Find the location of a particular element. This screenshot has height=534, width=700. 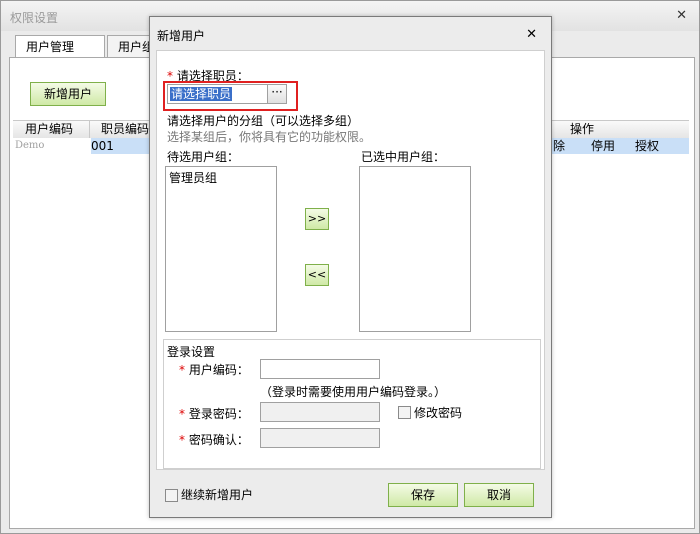

password-label: * 登录密码： is located at coordinates (214, 414).